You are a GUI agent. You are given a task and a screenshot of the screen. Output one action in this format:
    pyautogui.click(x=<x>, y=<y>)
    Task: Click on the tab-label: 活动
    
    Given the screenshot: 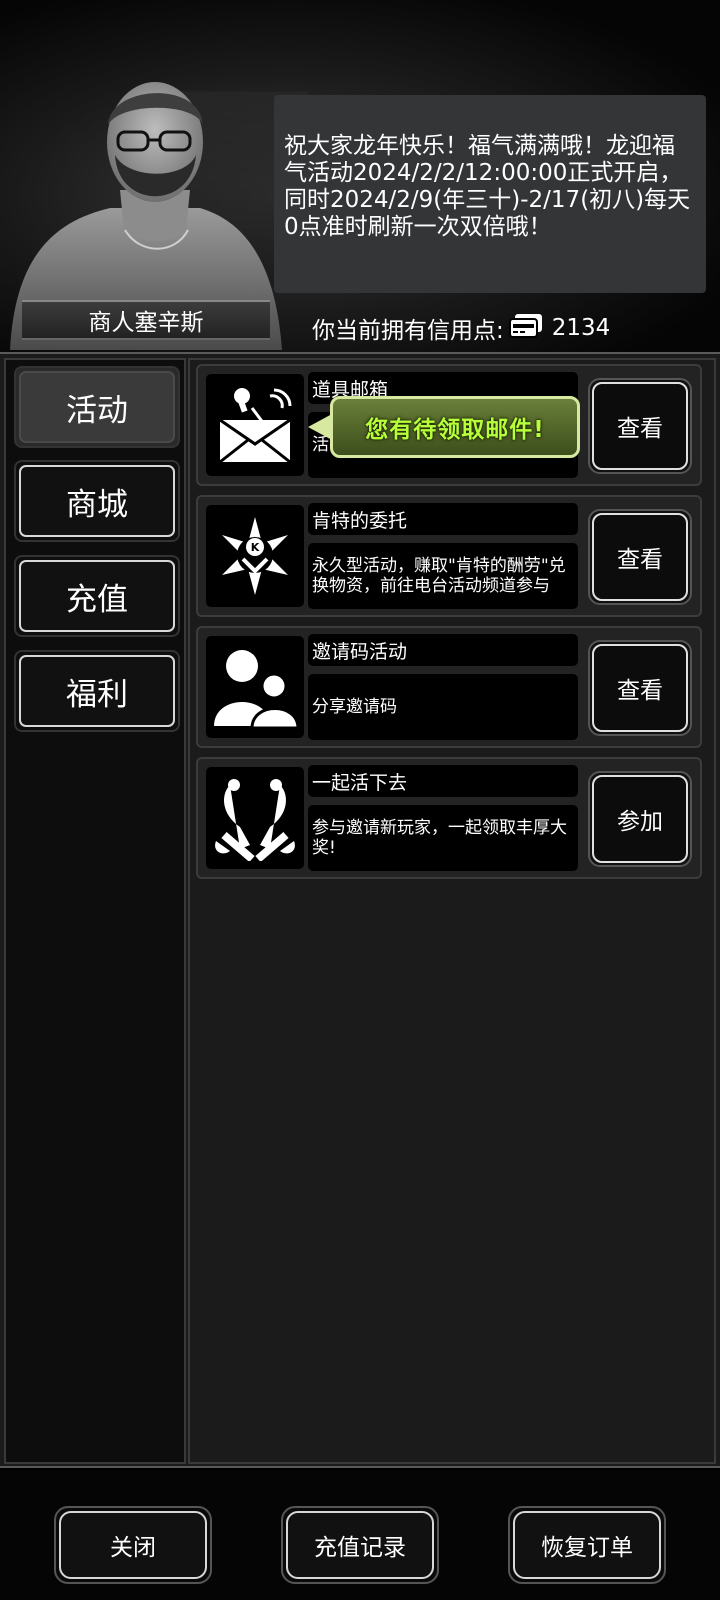 What is the action you would take?
    pyautogui.click(x=97, y=407)
    